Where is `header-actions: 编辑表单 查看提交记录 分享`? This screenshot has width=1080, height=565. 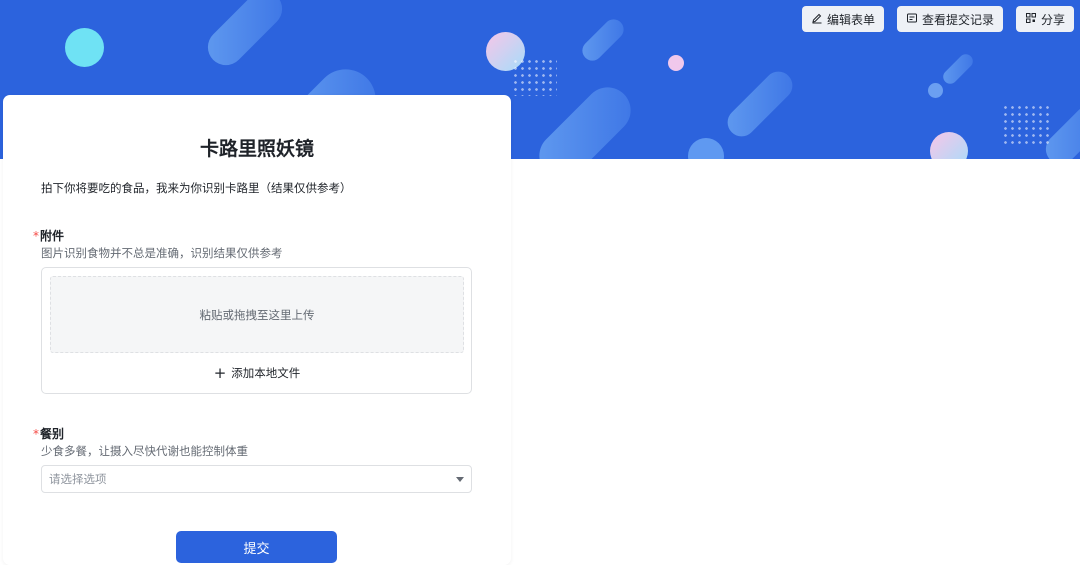 header-actions: 编辑表单 查看提交记录 分享 is located at coordinates (937, 19).